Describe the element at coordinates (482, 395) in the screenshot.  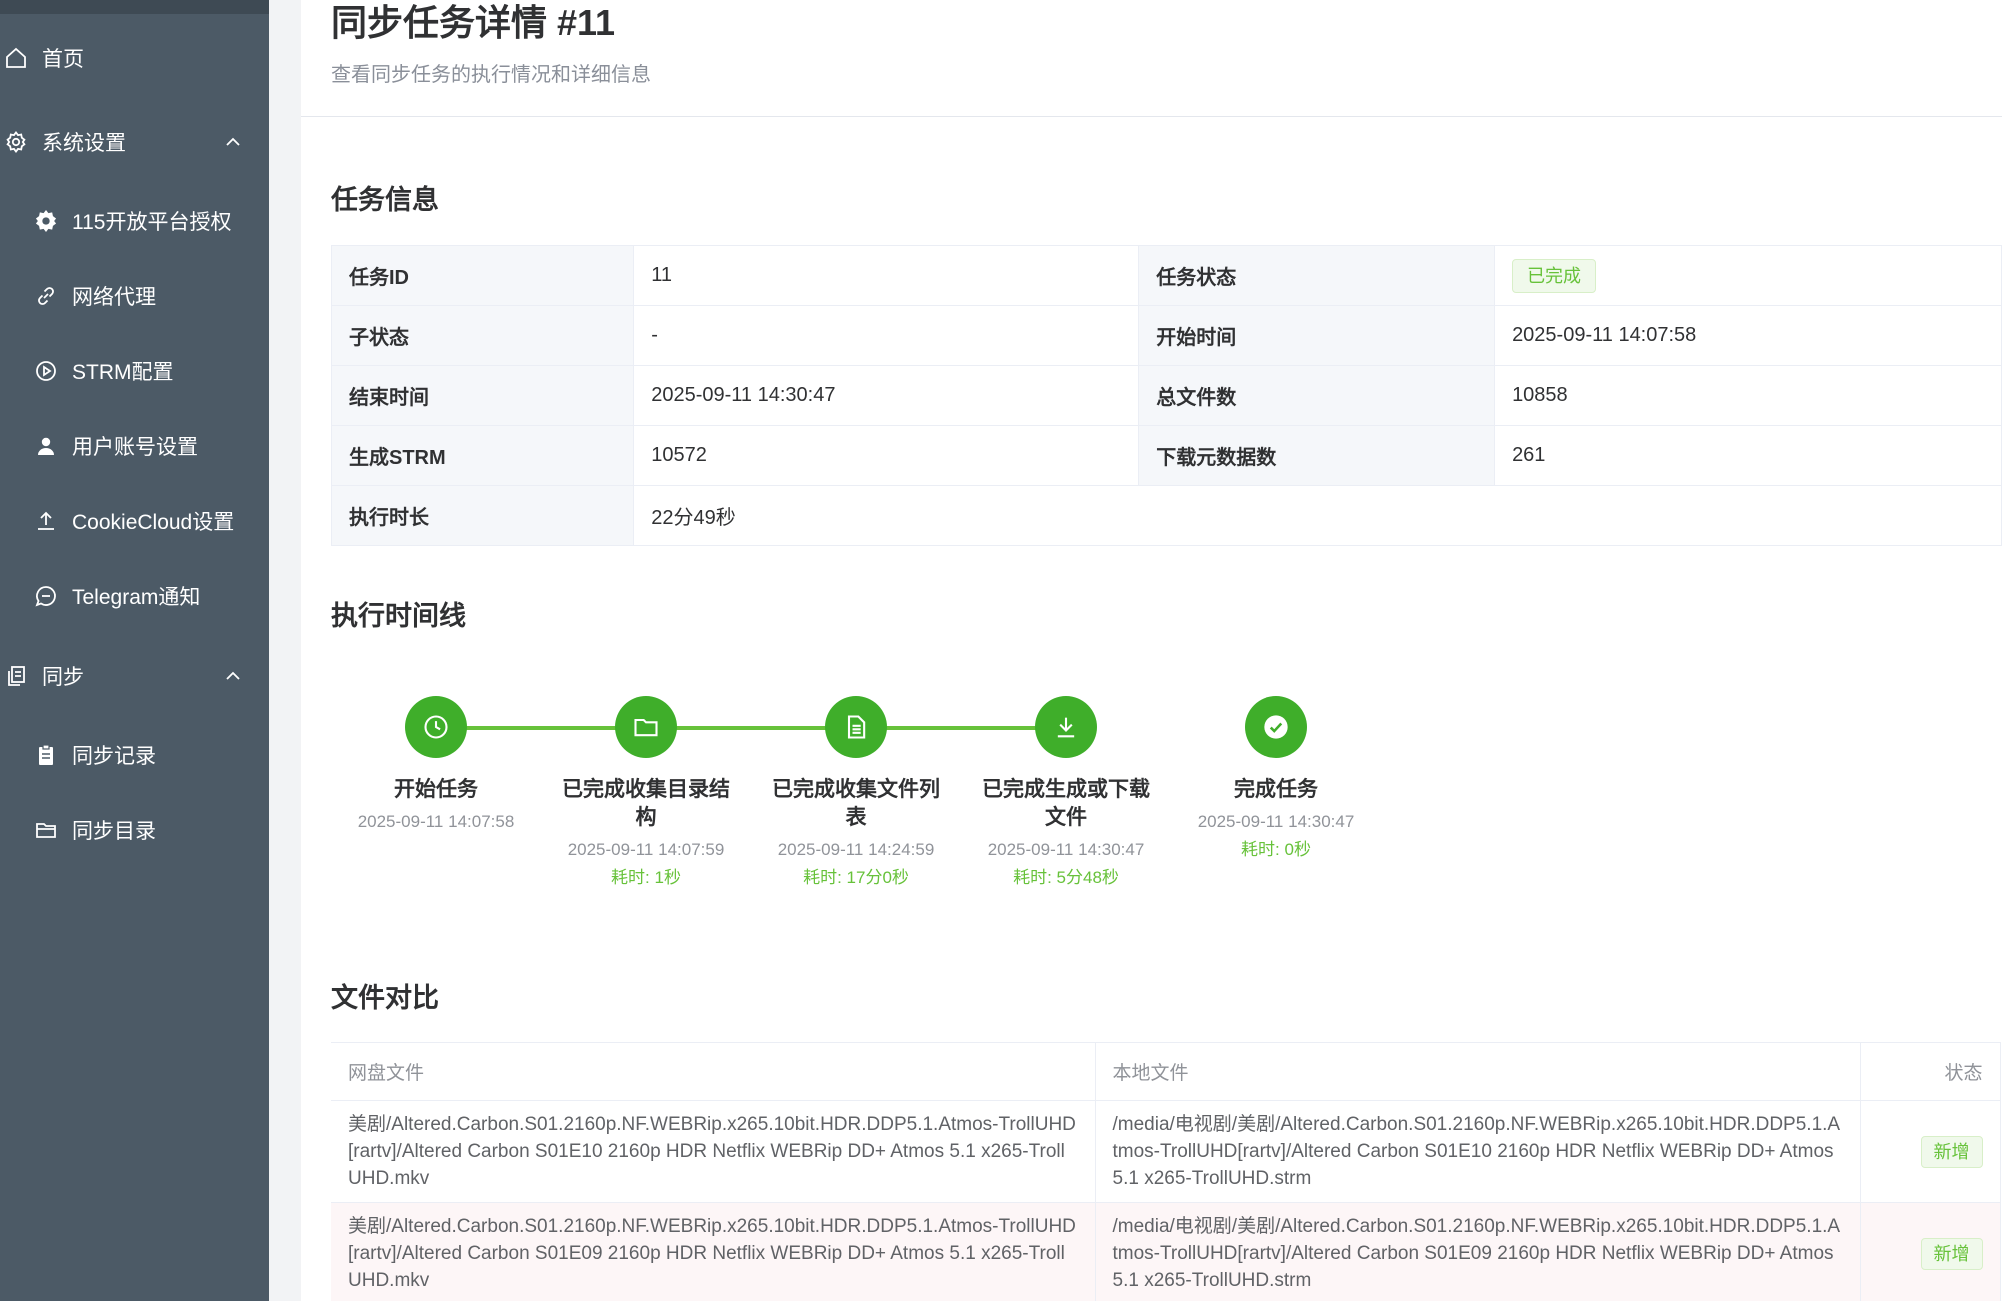
I see `info-label: 结束时间` at that location.